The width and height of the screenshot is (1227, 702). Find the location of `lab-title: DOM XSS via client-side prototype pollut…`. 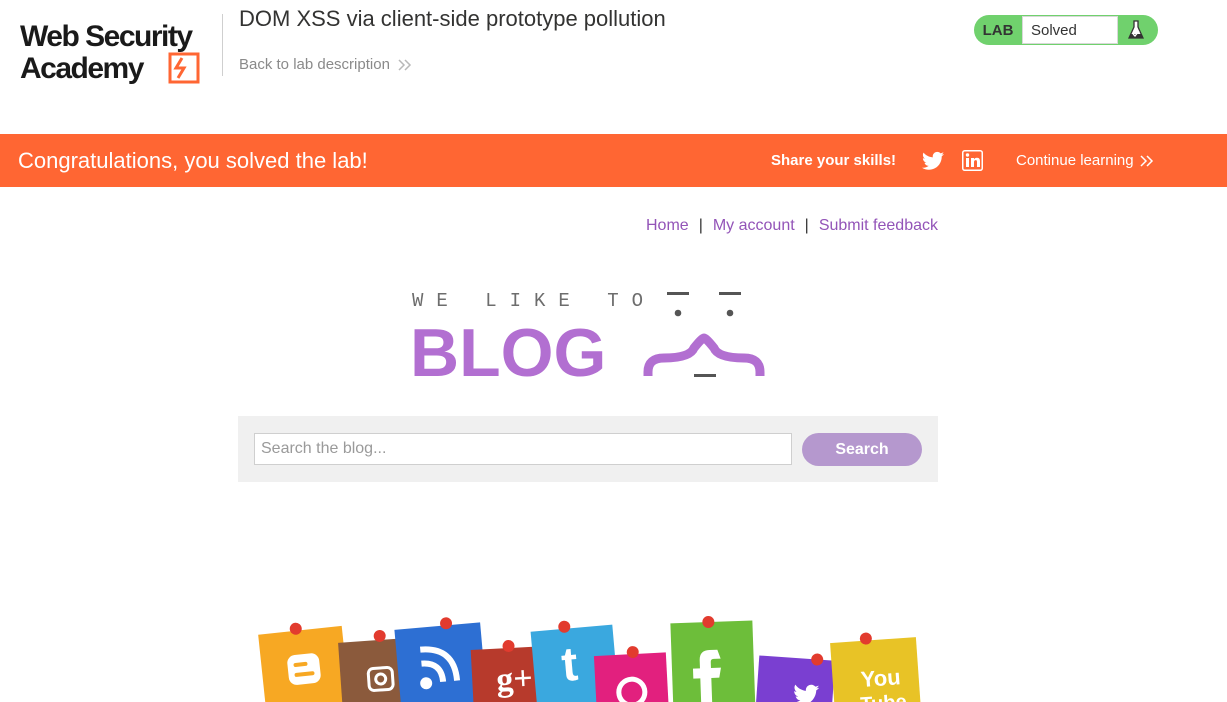

lab-title: DOM XSS via client-side prototype pollut… is located at coordinates (452, 18).